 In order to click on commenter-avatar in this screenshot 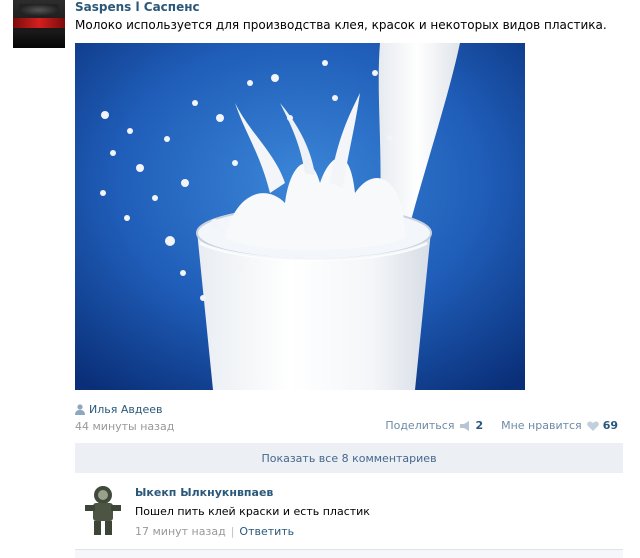, I will do `click(101, 511)`.